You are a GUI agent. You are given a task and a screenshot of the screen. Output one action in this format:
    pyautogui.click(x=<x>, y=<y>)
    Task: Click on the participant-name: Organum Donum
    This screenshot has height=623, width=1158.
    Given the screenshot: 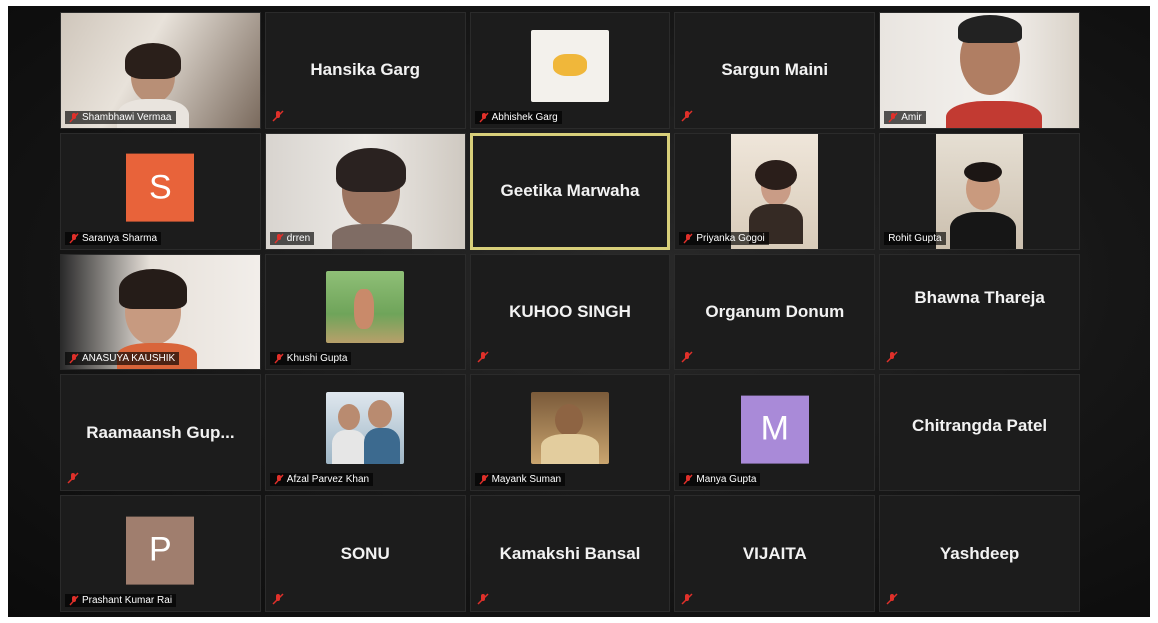 What is the action you would take?
    pyautogui.click(x=775, y=311)
    